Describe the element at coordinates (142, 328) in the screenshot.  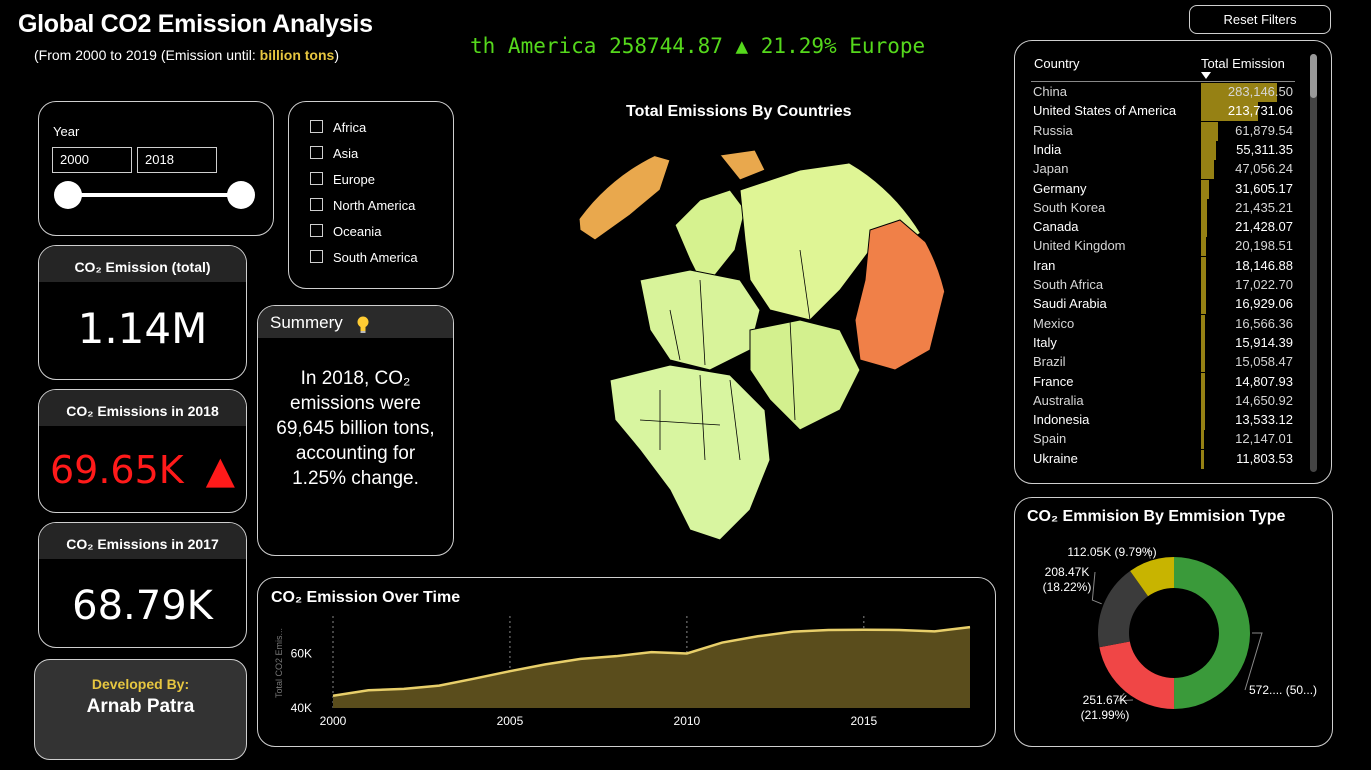
I see `kpi-total-value: 1.14M` at that location.